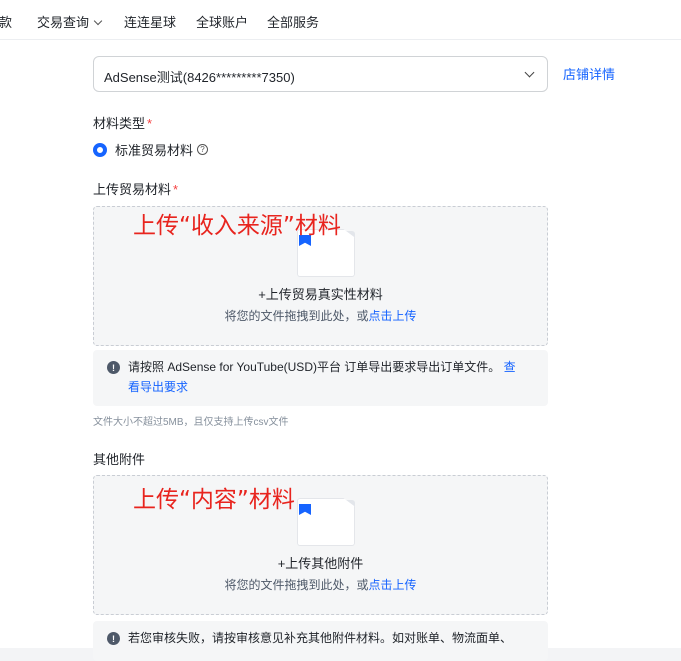 The height and width of the screenshot is (661, 681). What do you see at coordinates (320, 563) in the screenshot?
I see `other-upload-title: +上传其他附件` at bounding box center [320, 563].